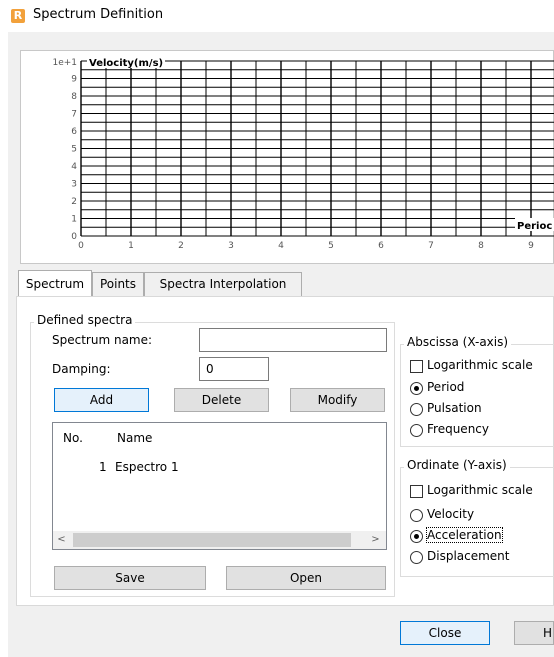  Describe the element at coordinates (81, 246) in the screenshot. I see `x-tick-label: 0` at that location.